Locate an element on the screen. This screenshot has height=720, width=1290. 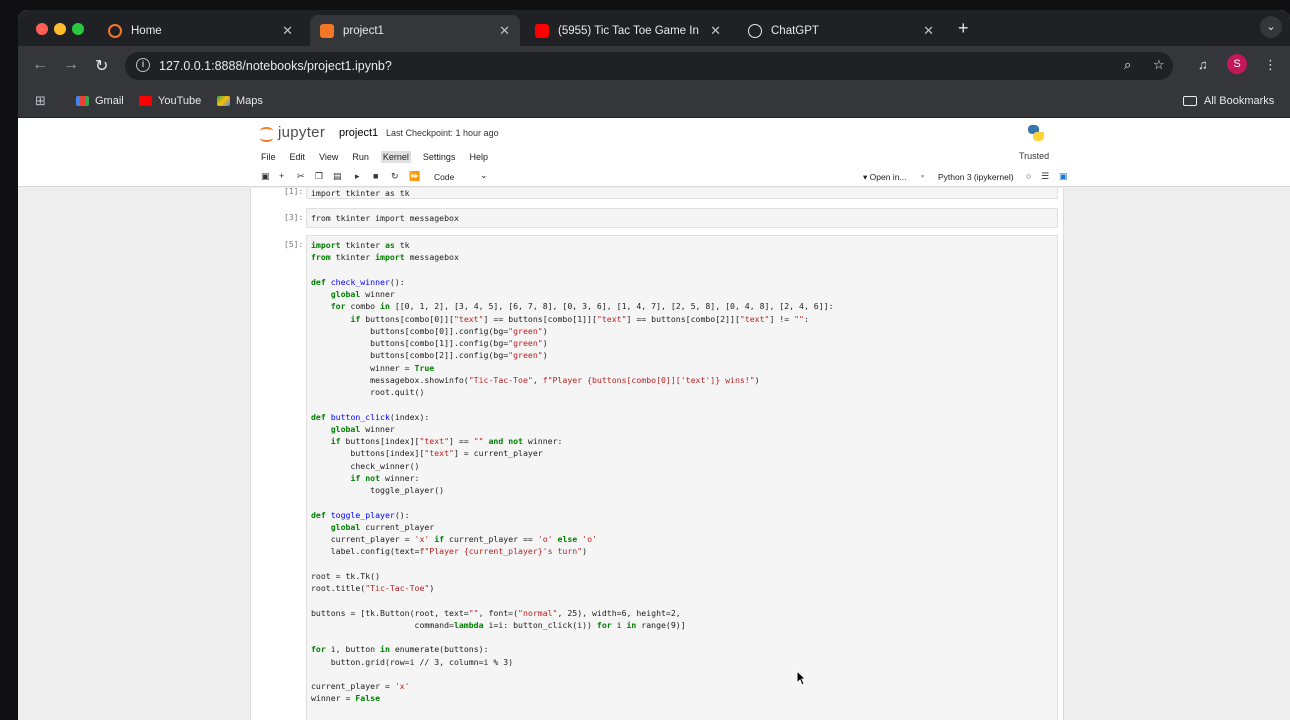
menu-run: Run is located at coordinates (360, 157).